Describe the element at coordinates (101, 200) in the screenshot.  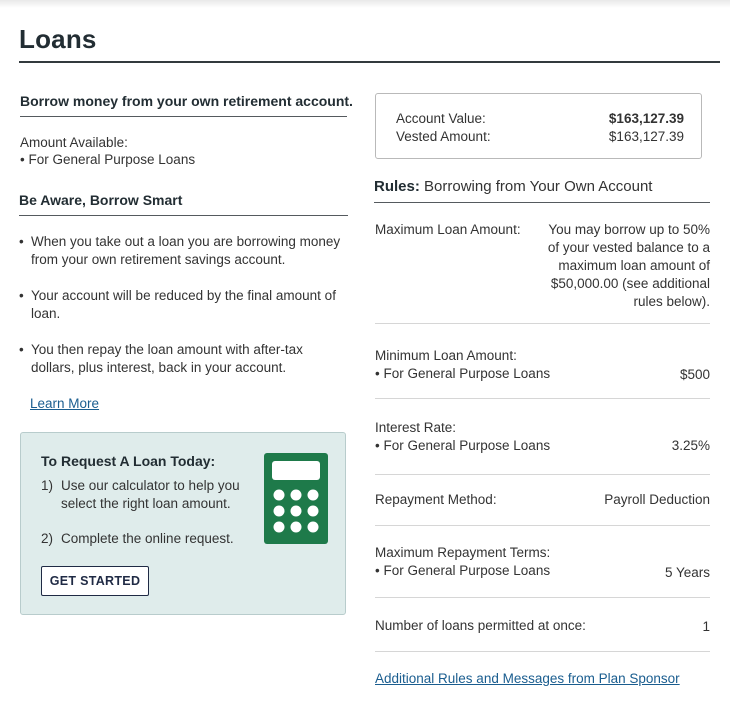
I see `aware-heading: Be Aware, Borrow Smart` at that location.